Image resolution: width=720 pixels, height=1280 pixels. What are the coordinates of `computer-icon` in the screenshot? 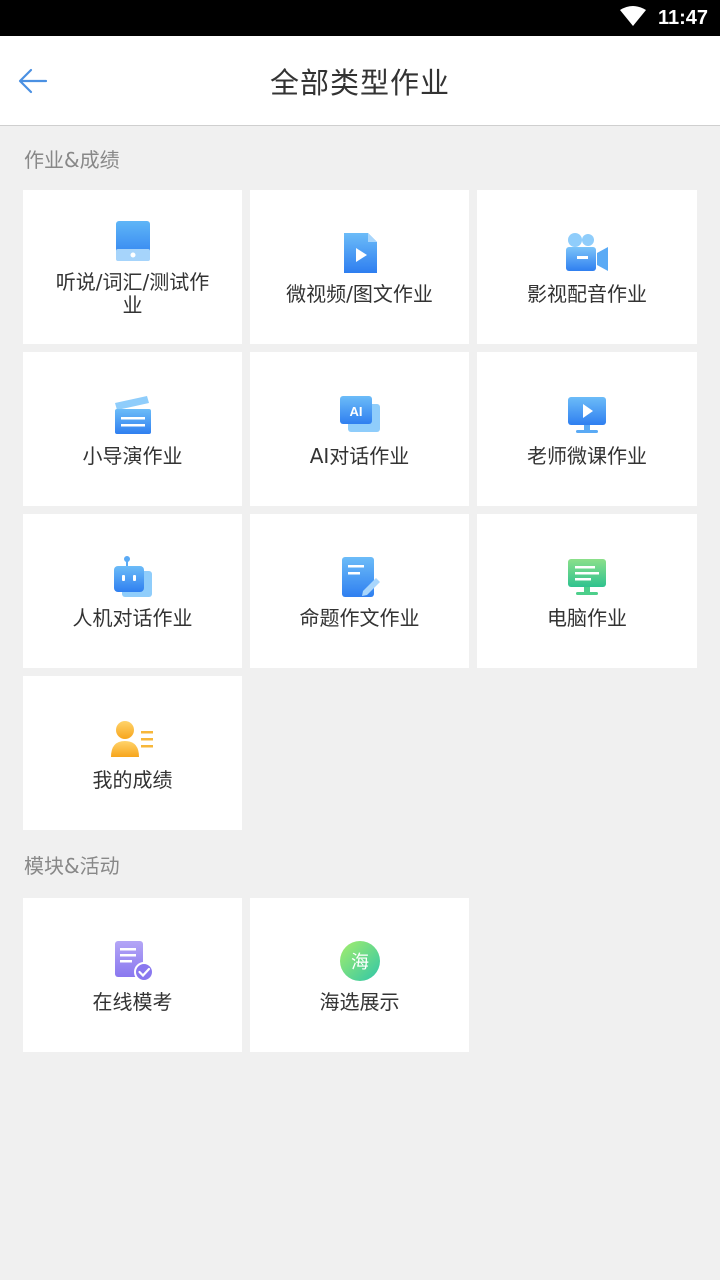 It's located at (587, 577).